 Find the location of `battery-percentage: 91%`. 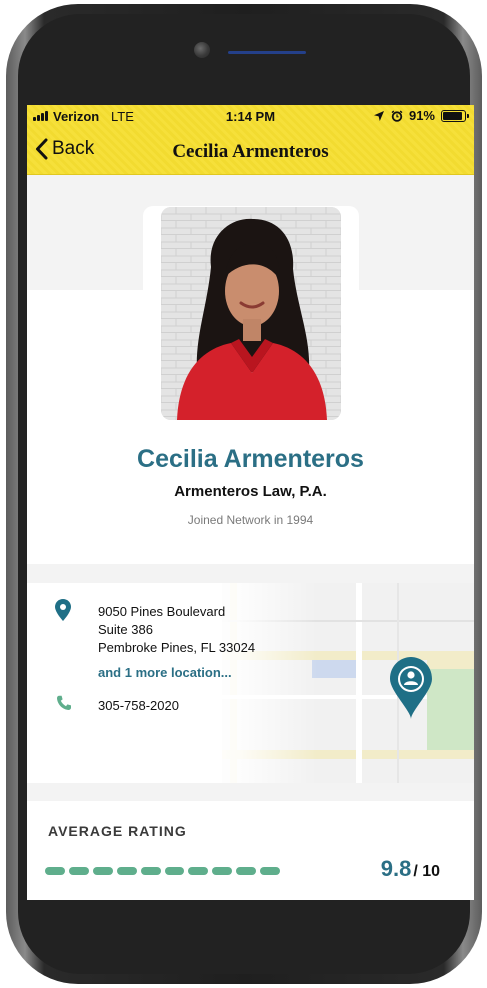

battery-percentage: 91% is located at coordinates (421, 115).